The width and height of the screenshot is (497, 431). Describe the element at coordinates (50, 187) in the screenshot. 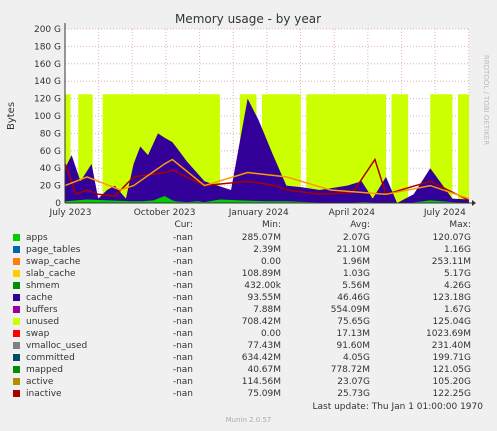

I see `y-tick-label: 20 G` at that location.